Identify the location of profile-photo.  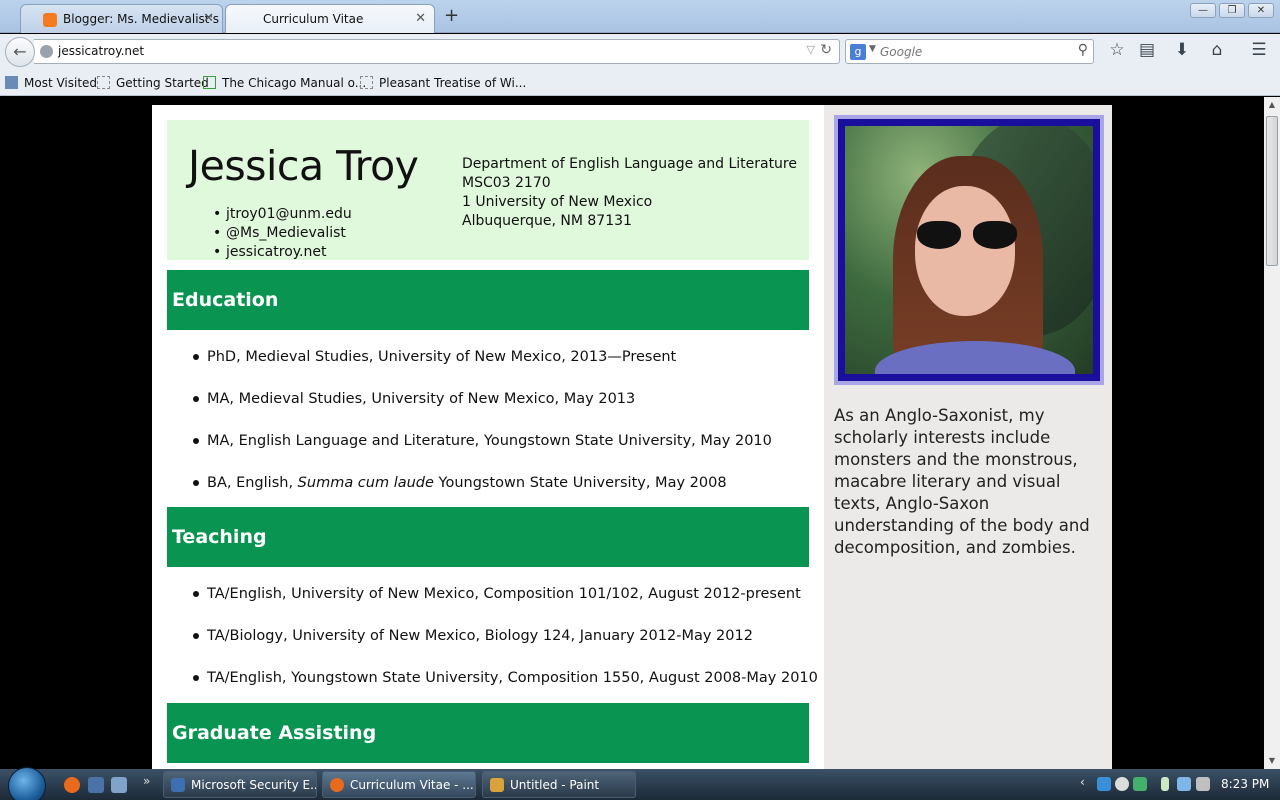
(969, 250).